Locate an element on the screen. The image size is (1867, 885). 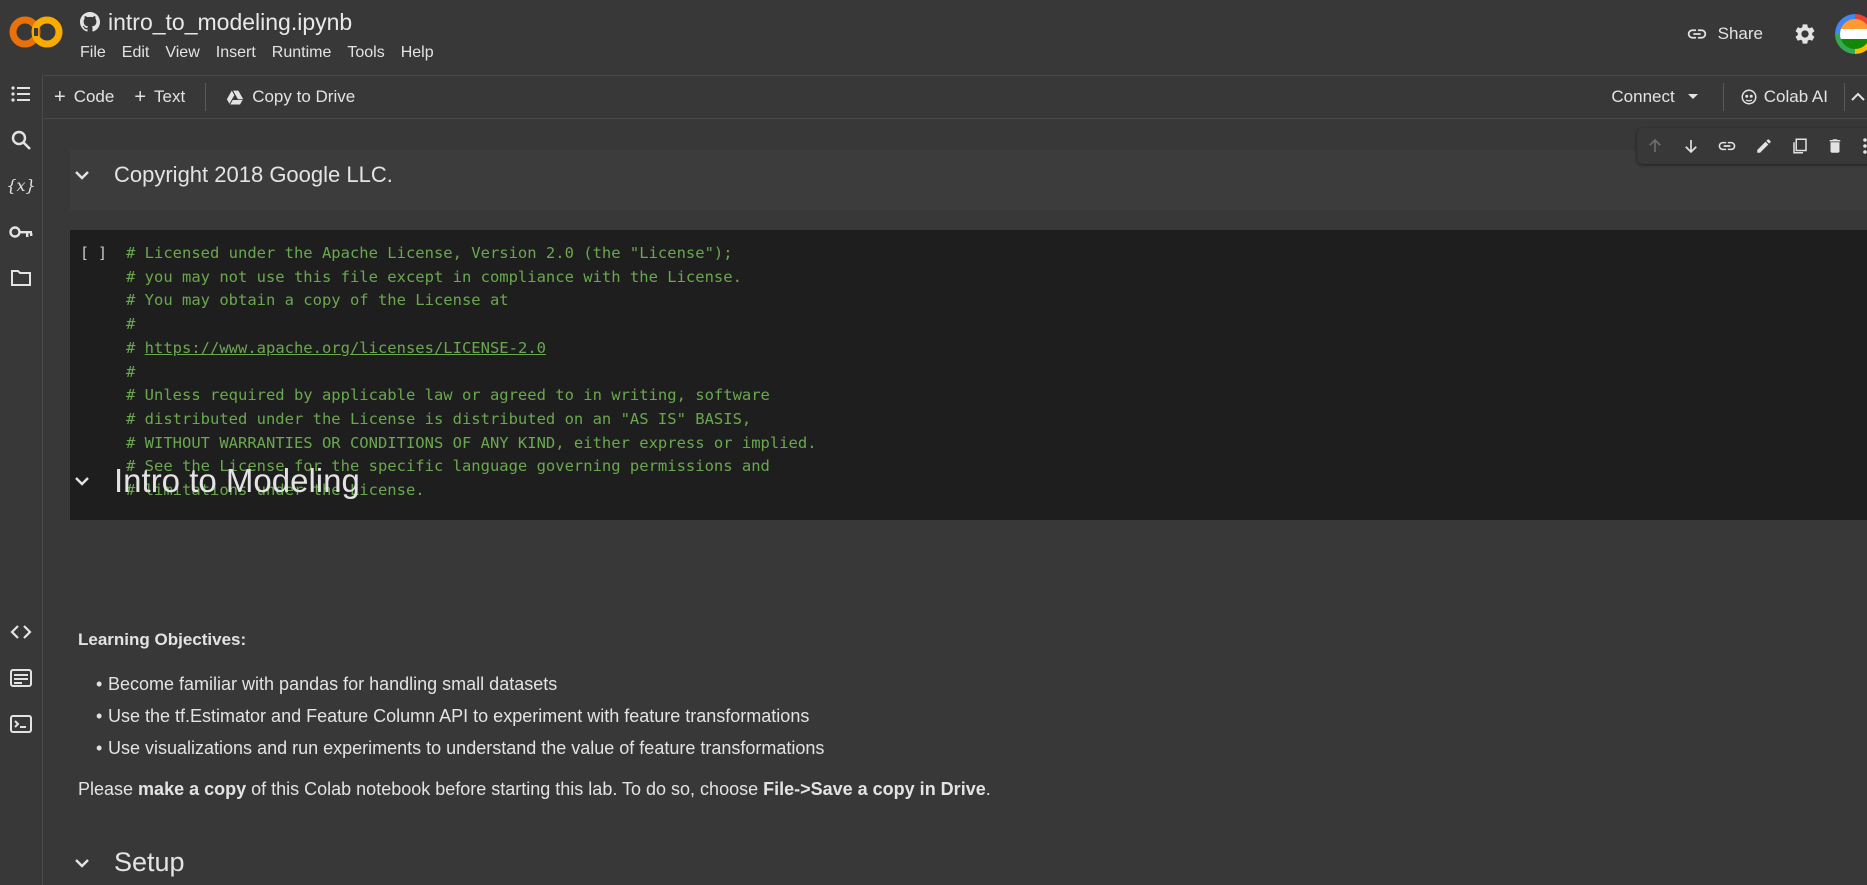
notebook-title: intro_to_modeling.ipynb is located at coordinates (230, 22).